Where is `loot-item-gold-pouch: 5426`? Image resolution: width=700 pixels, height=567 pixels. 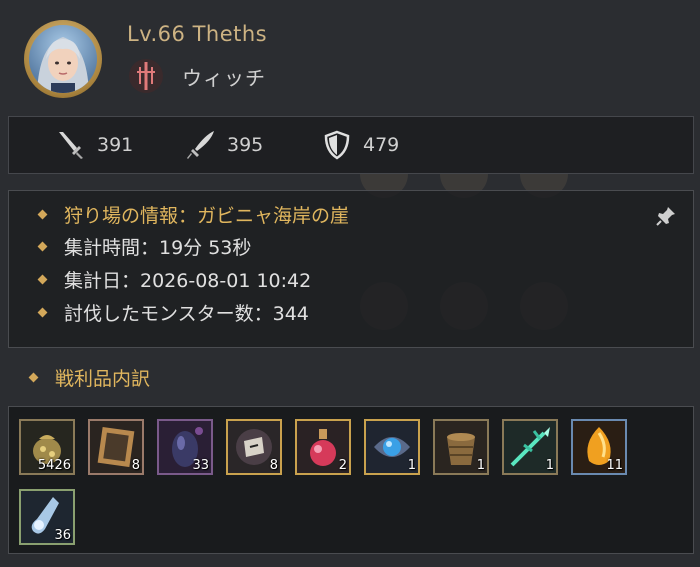 loot-item-gold-pouch: 5426 is located at coordinates (47, 447).